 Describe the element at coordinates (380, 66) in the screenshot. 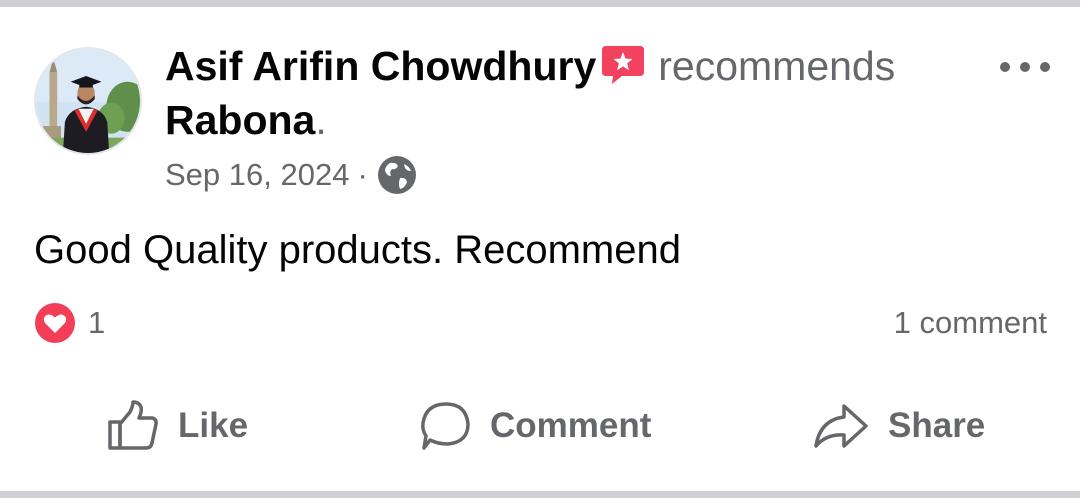

I see `author-name: Asif Arifin Chowdhury` at that location.